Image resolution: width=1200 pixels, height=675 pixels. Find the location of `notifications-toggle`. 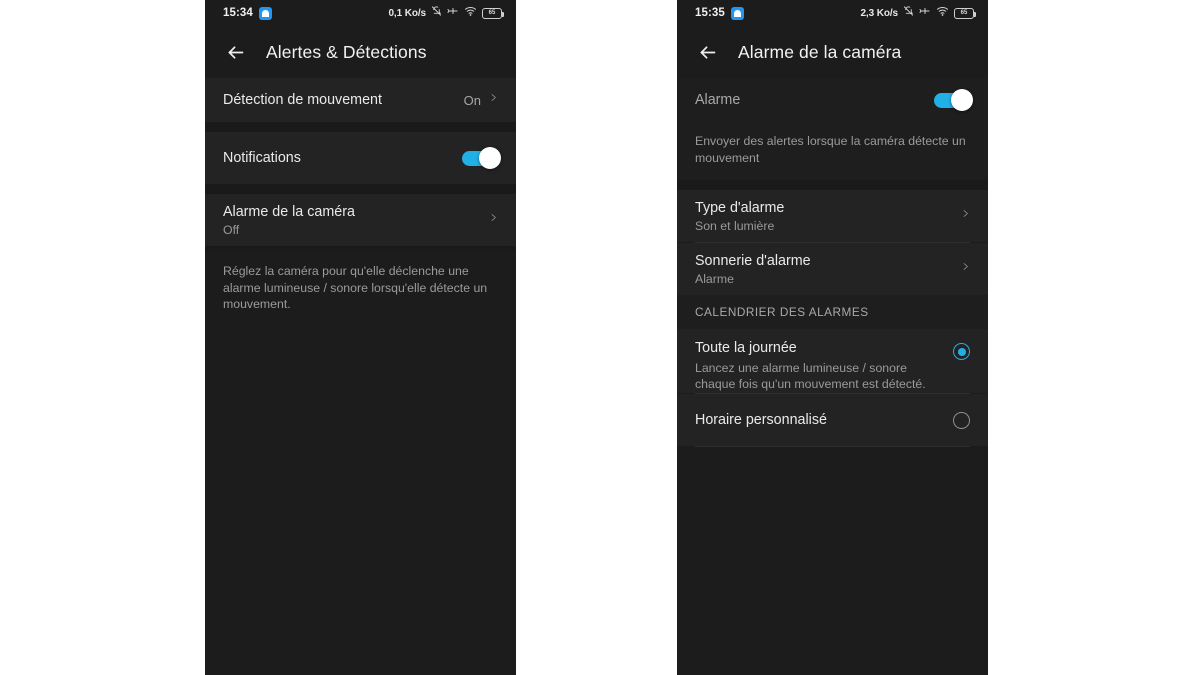

notifications-toggle is located at coordinates (481, 157).